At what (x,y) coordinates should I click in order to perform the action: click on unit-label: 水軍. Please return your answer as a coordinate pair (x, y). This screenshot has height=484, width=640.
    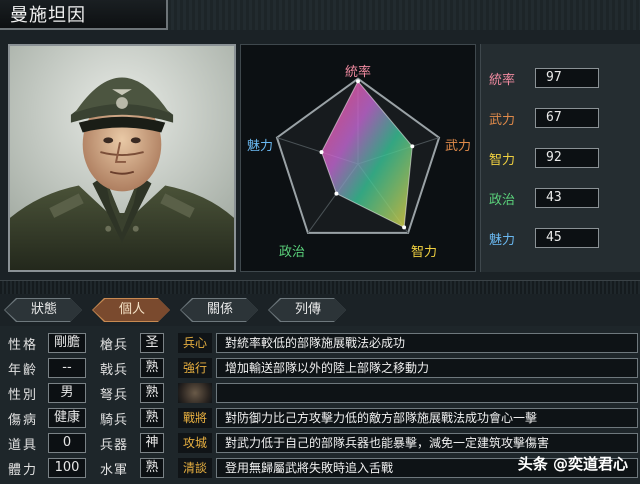
    Looking at the image, I should click on (114, 470).